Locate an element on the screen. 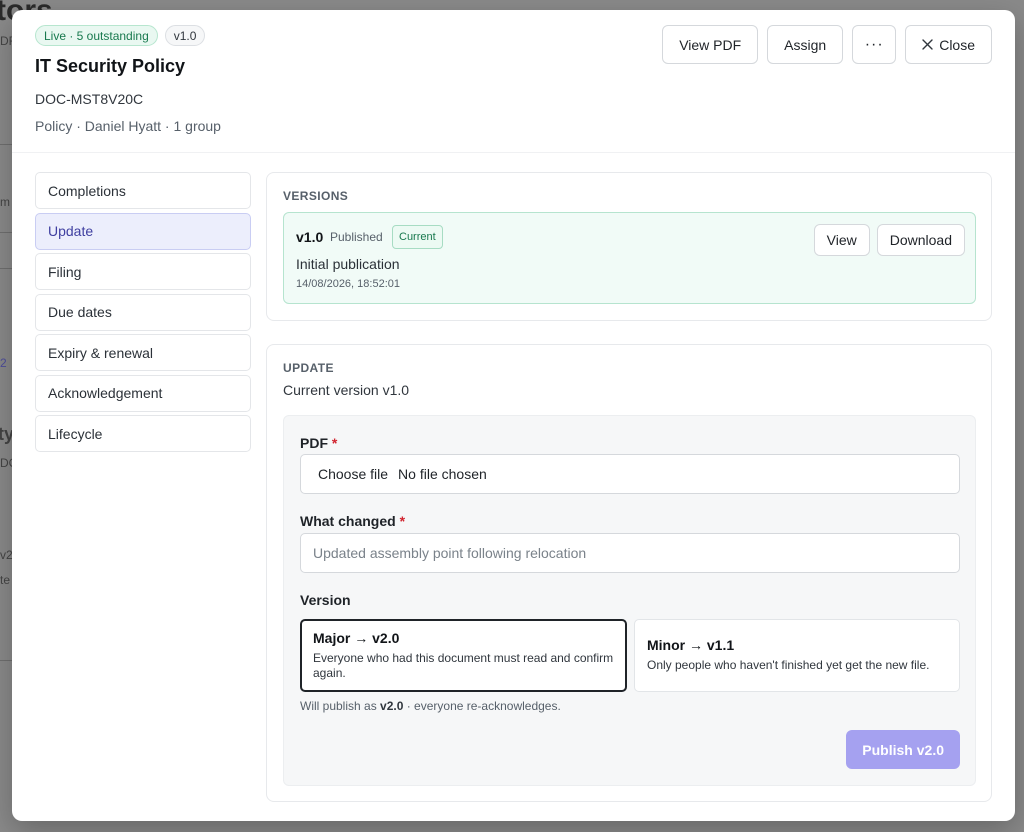 The image size is (1024, 832). view-version-button: View is located at coordinates (841, 240).